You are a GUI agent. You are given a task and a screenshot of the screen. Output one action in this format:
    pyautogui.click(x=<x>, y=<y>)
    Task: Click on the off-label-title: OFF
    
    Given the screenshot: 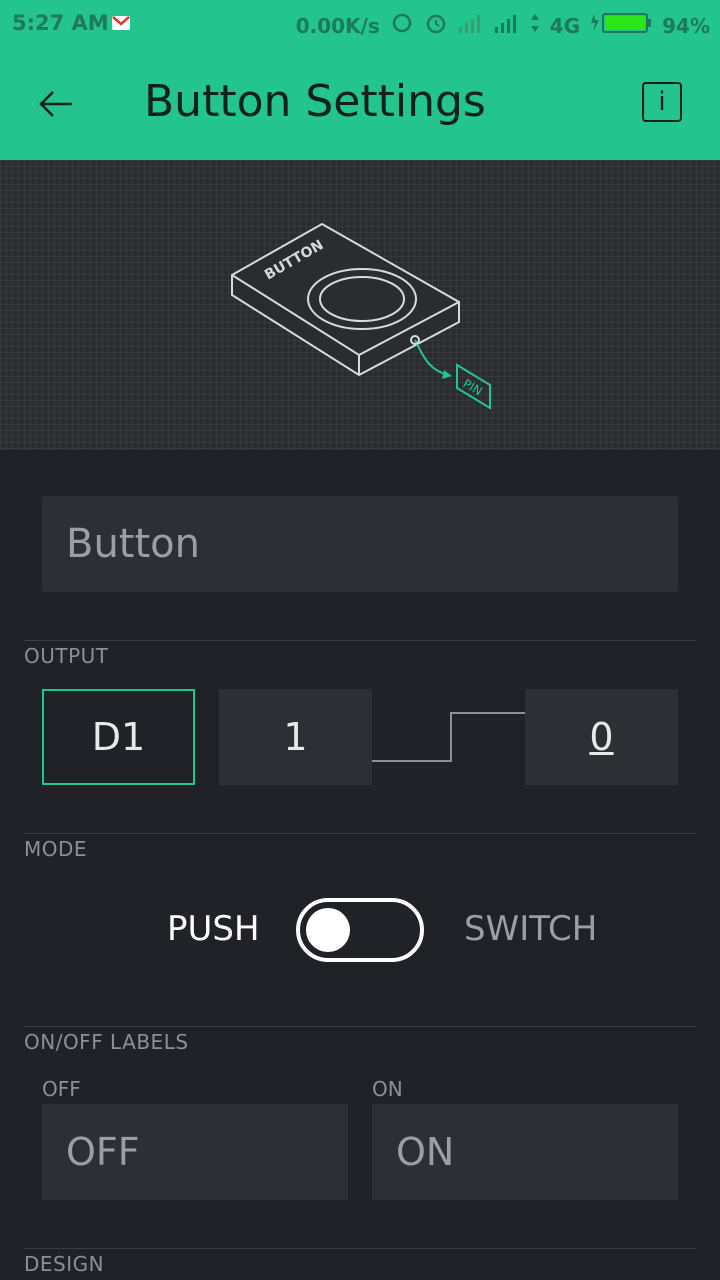 What is the action you would take?
    pyautogui.click(x=61, y=1089)
    